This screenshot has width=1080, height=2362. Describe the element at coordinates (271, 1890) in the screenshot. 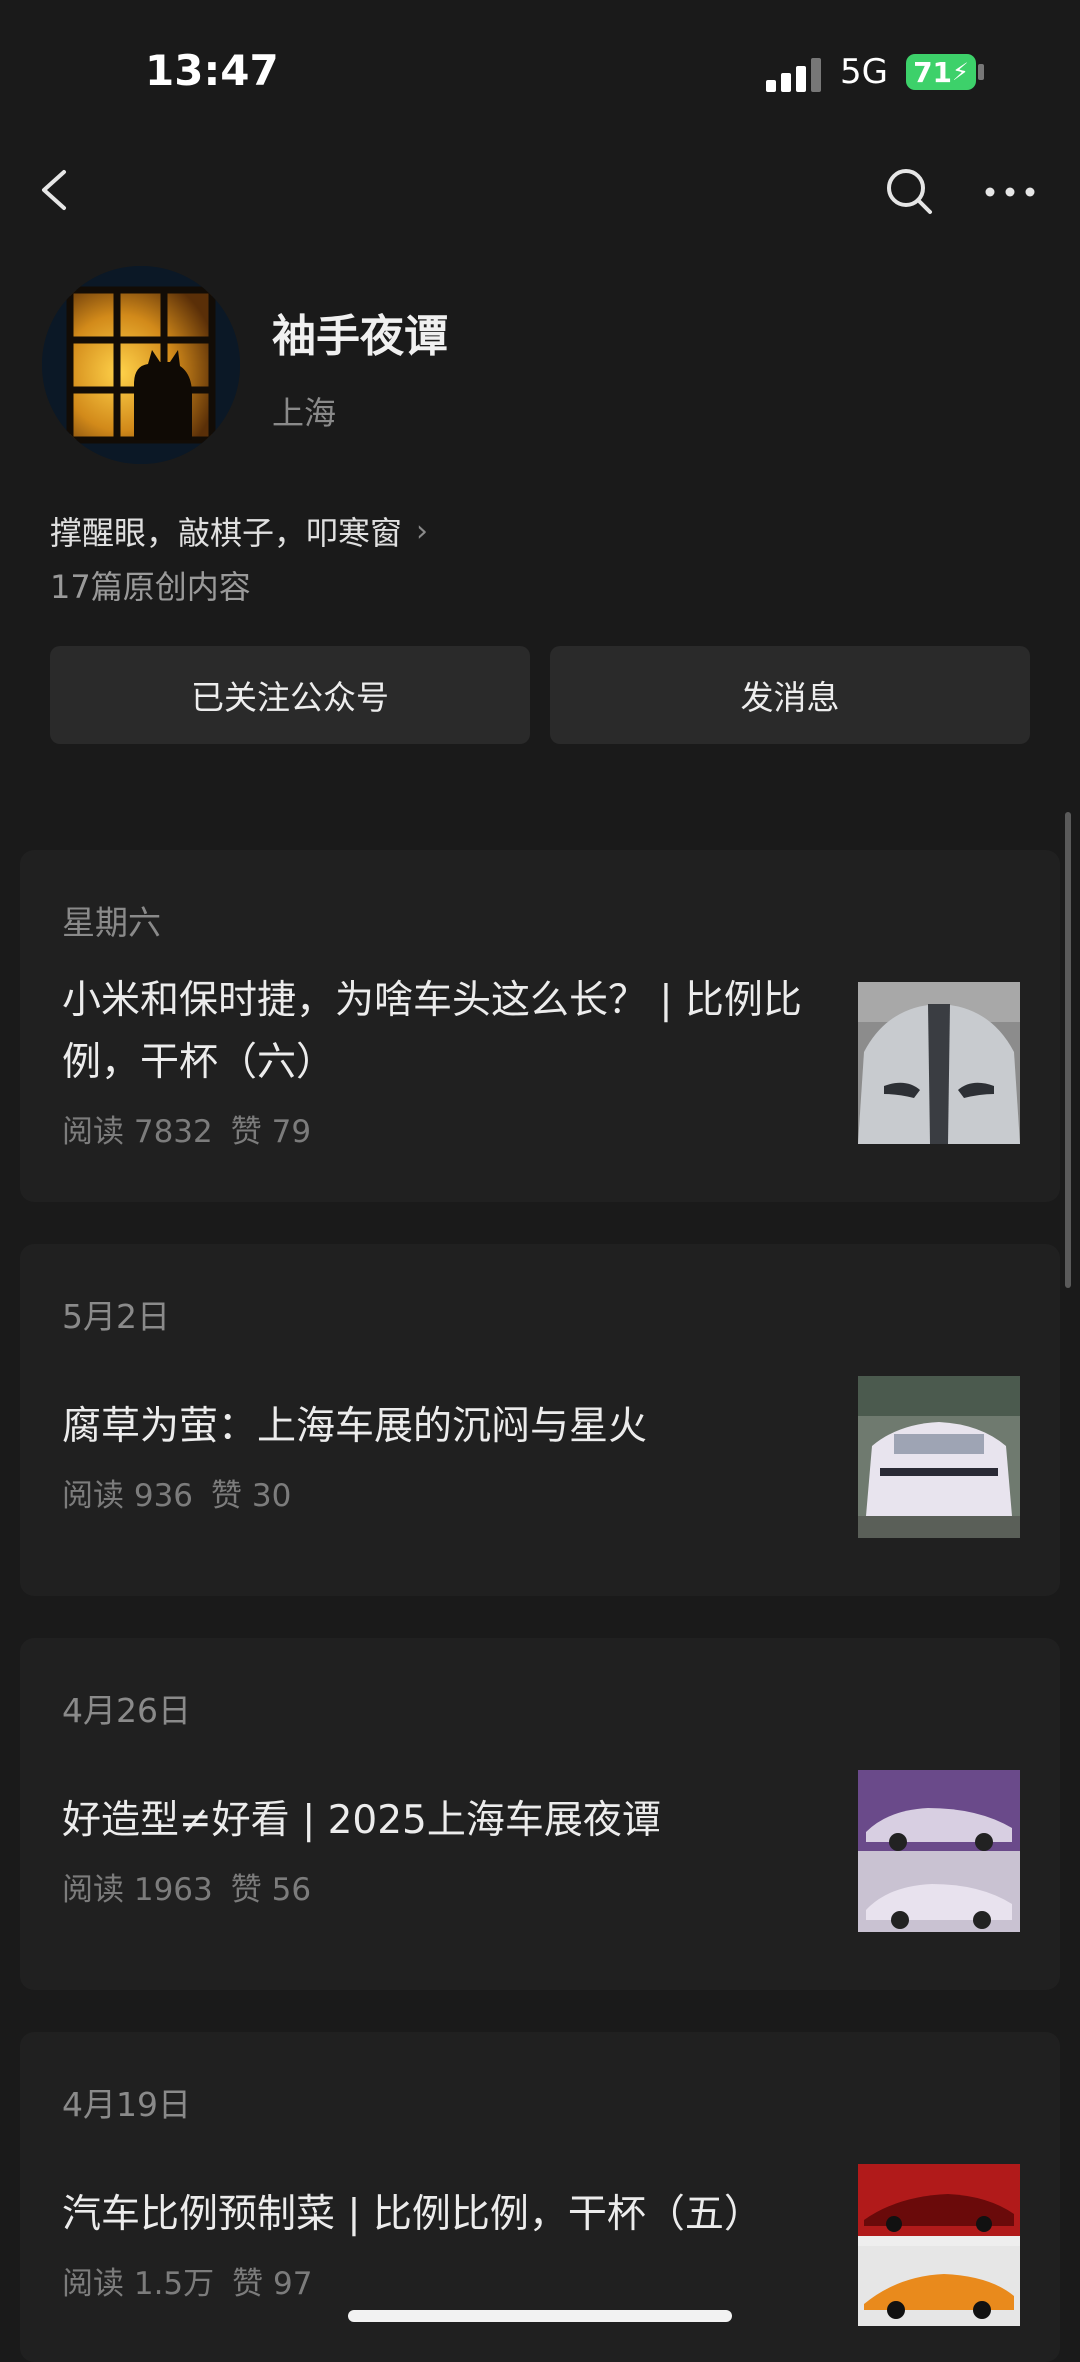

I see `like-count: 赞 56` at that location.